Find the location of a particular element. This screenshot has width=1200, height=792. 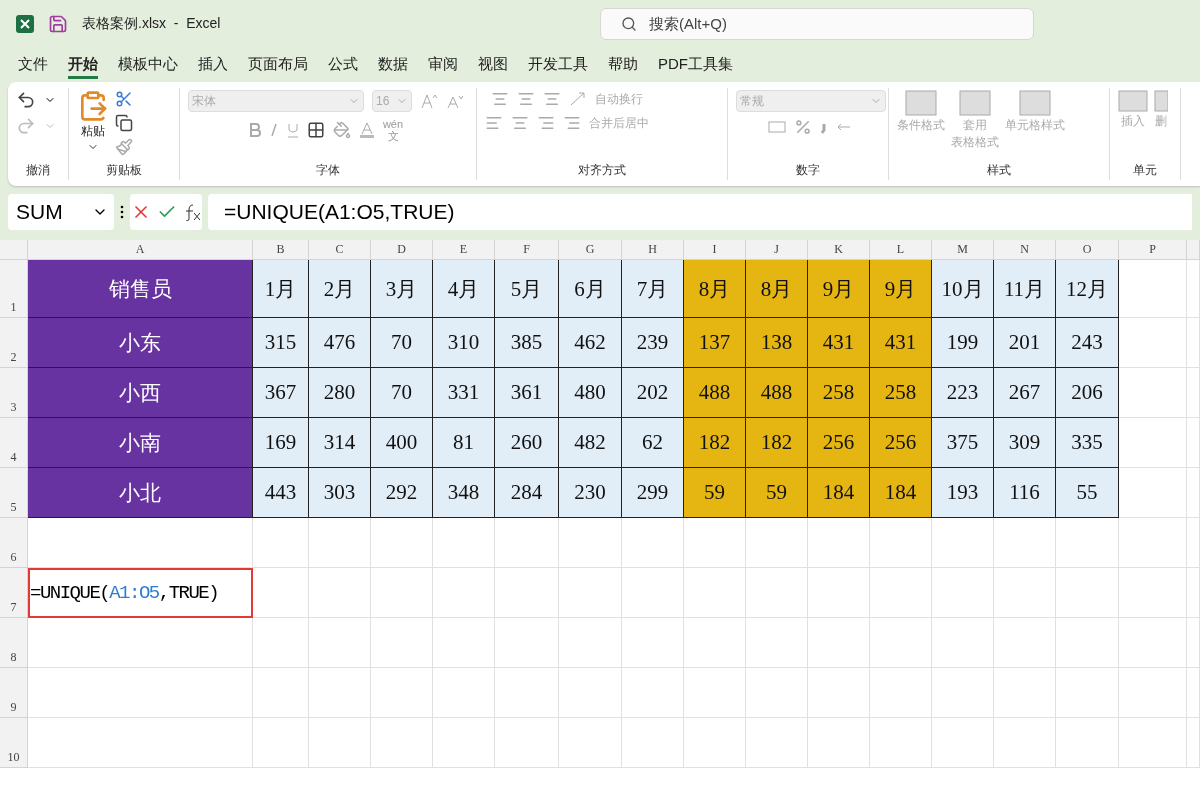

column-header: I is located at coordinates (715, 250).